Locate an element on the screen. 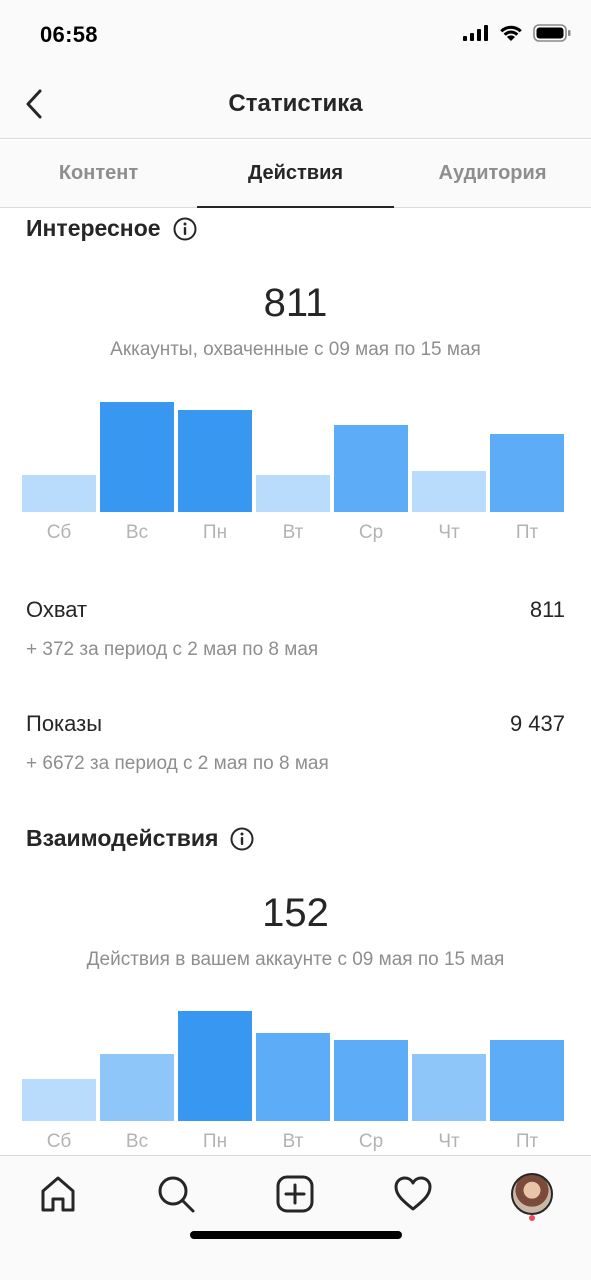 The width and height of the screenshot is (591, 1280). home-tab is located at coordinates (58, 1194).